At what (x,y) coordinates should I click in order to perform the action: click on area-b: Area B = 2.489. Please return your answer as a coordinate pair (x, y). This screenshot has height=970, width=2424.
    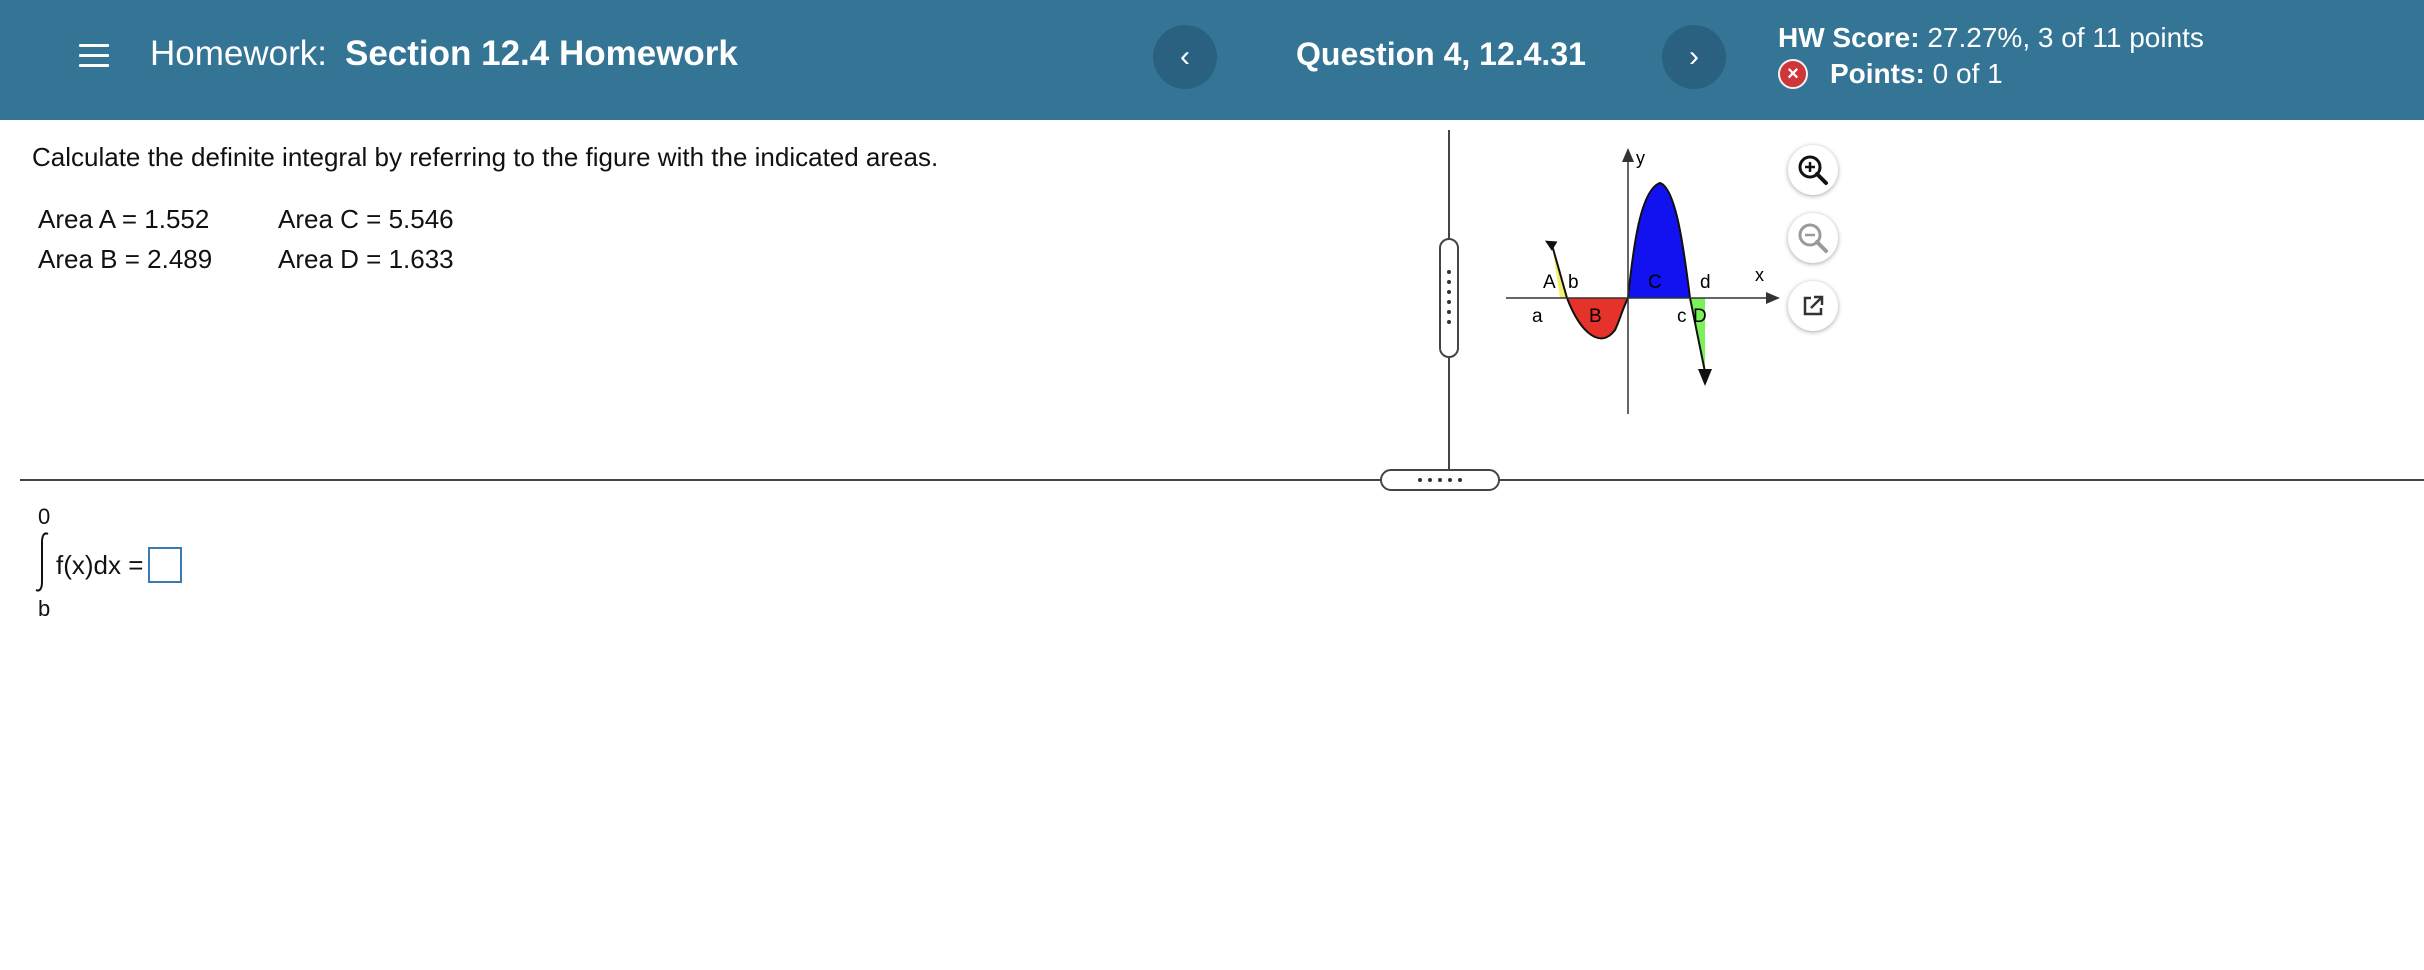
    Looking at the image, I should click on (125, 259).